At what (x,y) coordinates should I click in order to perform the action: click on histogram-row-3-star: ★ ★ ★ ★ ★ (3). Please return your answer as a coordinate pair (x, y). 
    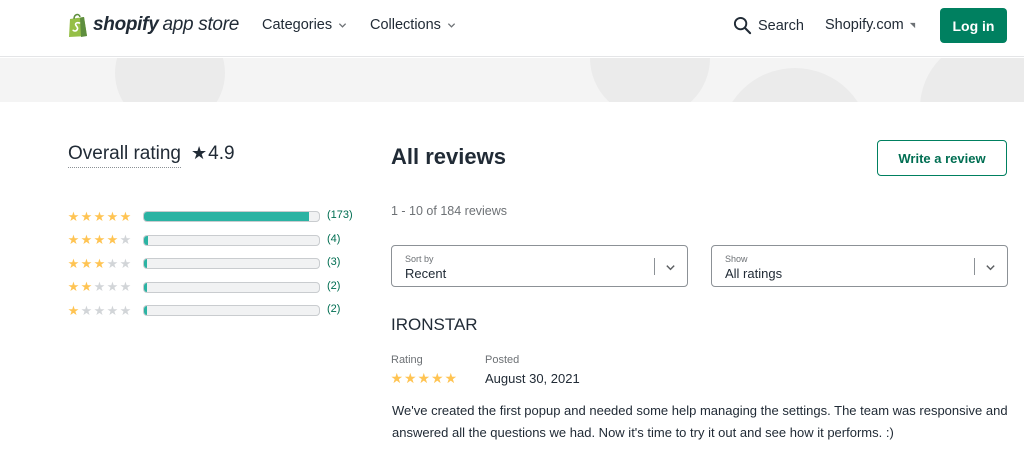
    Looking at the image, I should click on (217, 263).